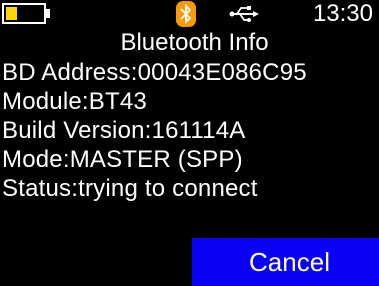 The width and height of the screenshot is (379, 286). Describe the element at coordinates (24, 13) in the screenshot. I see `battery-icon` at that location.